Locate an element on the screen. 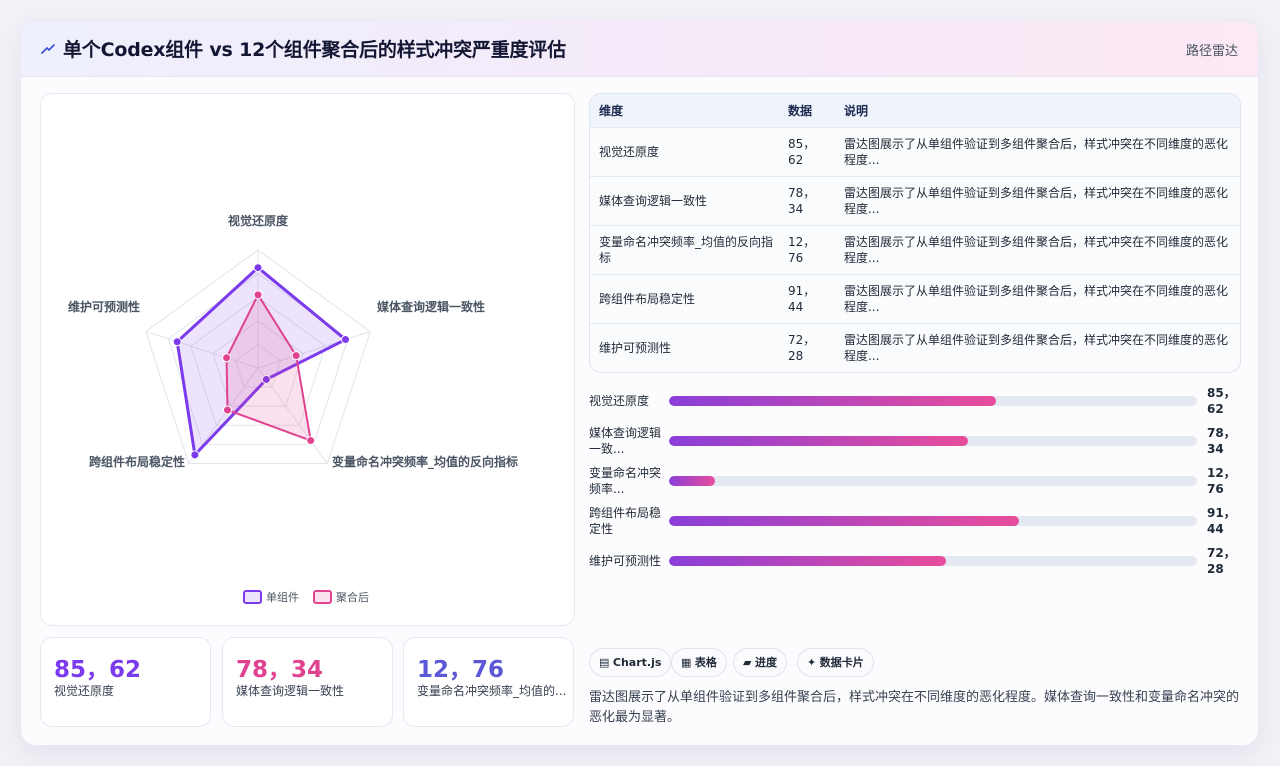  progress-row: 媒体查询逻辑一致... 78，34 is located at coordinates (915, 440).